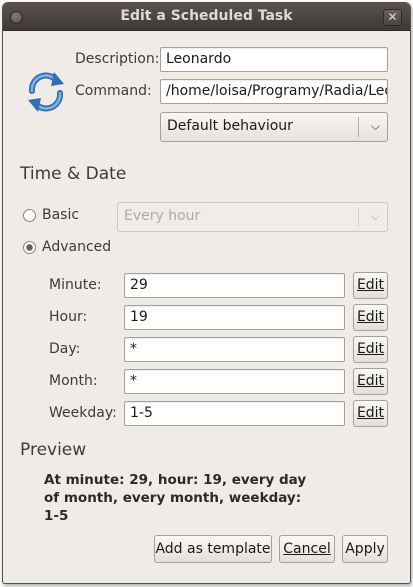 Image resolution: width=413 pixels, height=587 pixels. Describe the element at coordinates (230, 126) in the screenshot. I see `behaviour-select-value: Default behaviour` at that location.